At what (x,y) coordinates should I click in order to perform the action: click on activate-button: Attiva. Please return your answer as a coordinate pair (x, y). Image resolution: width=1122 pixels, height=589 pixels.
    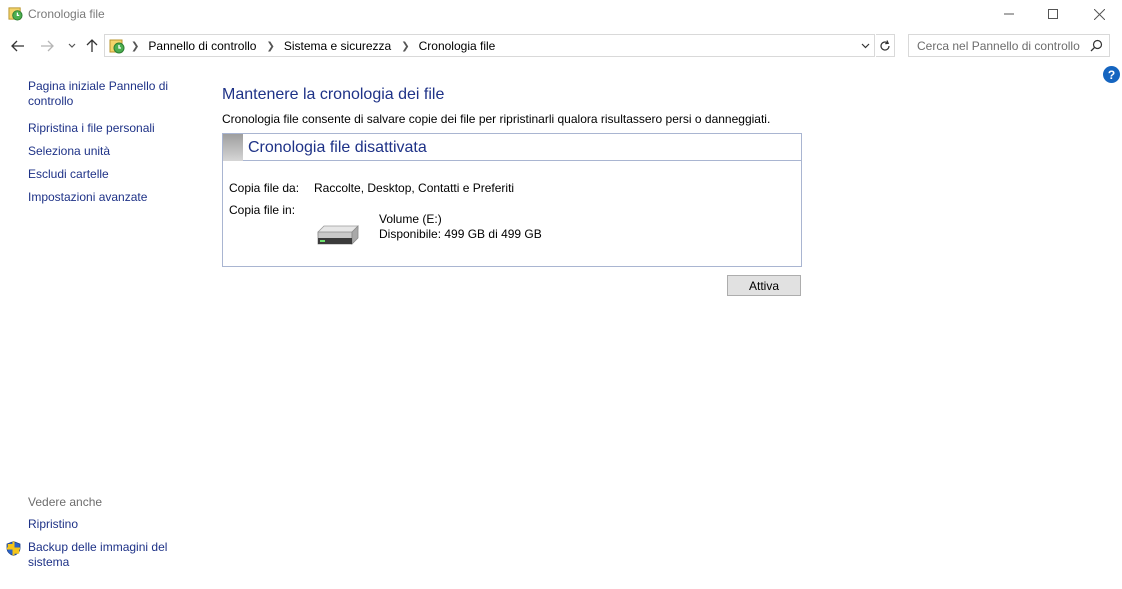
    Looking at the image, I should click on (764, 285).